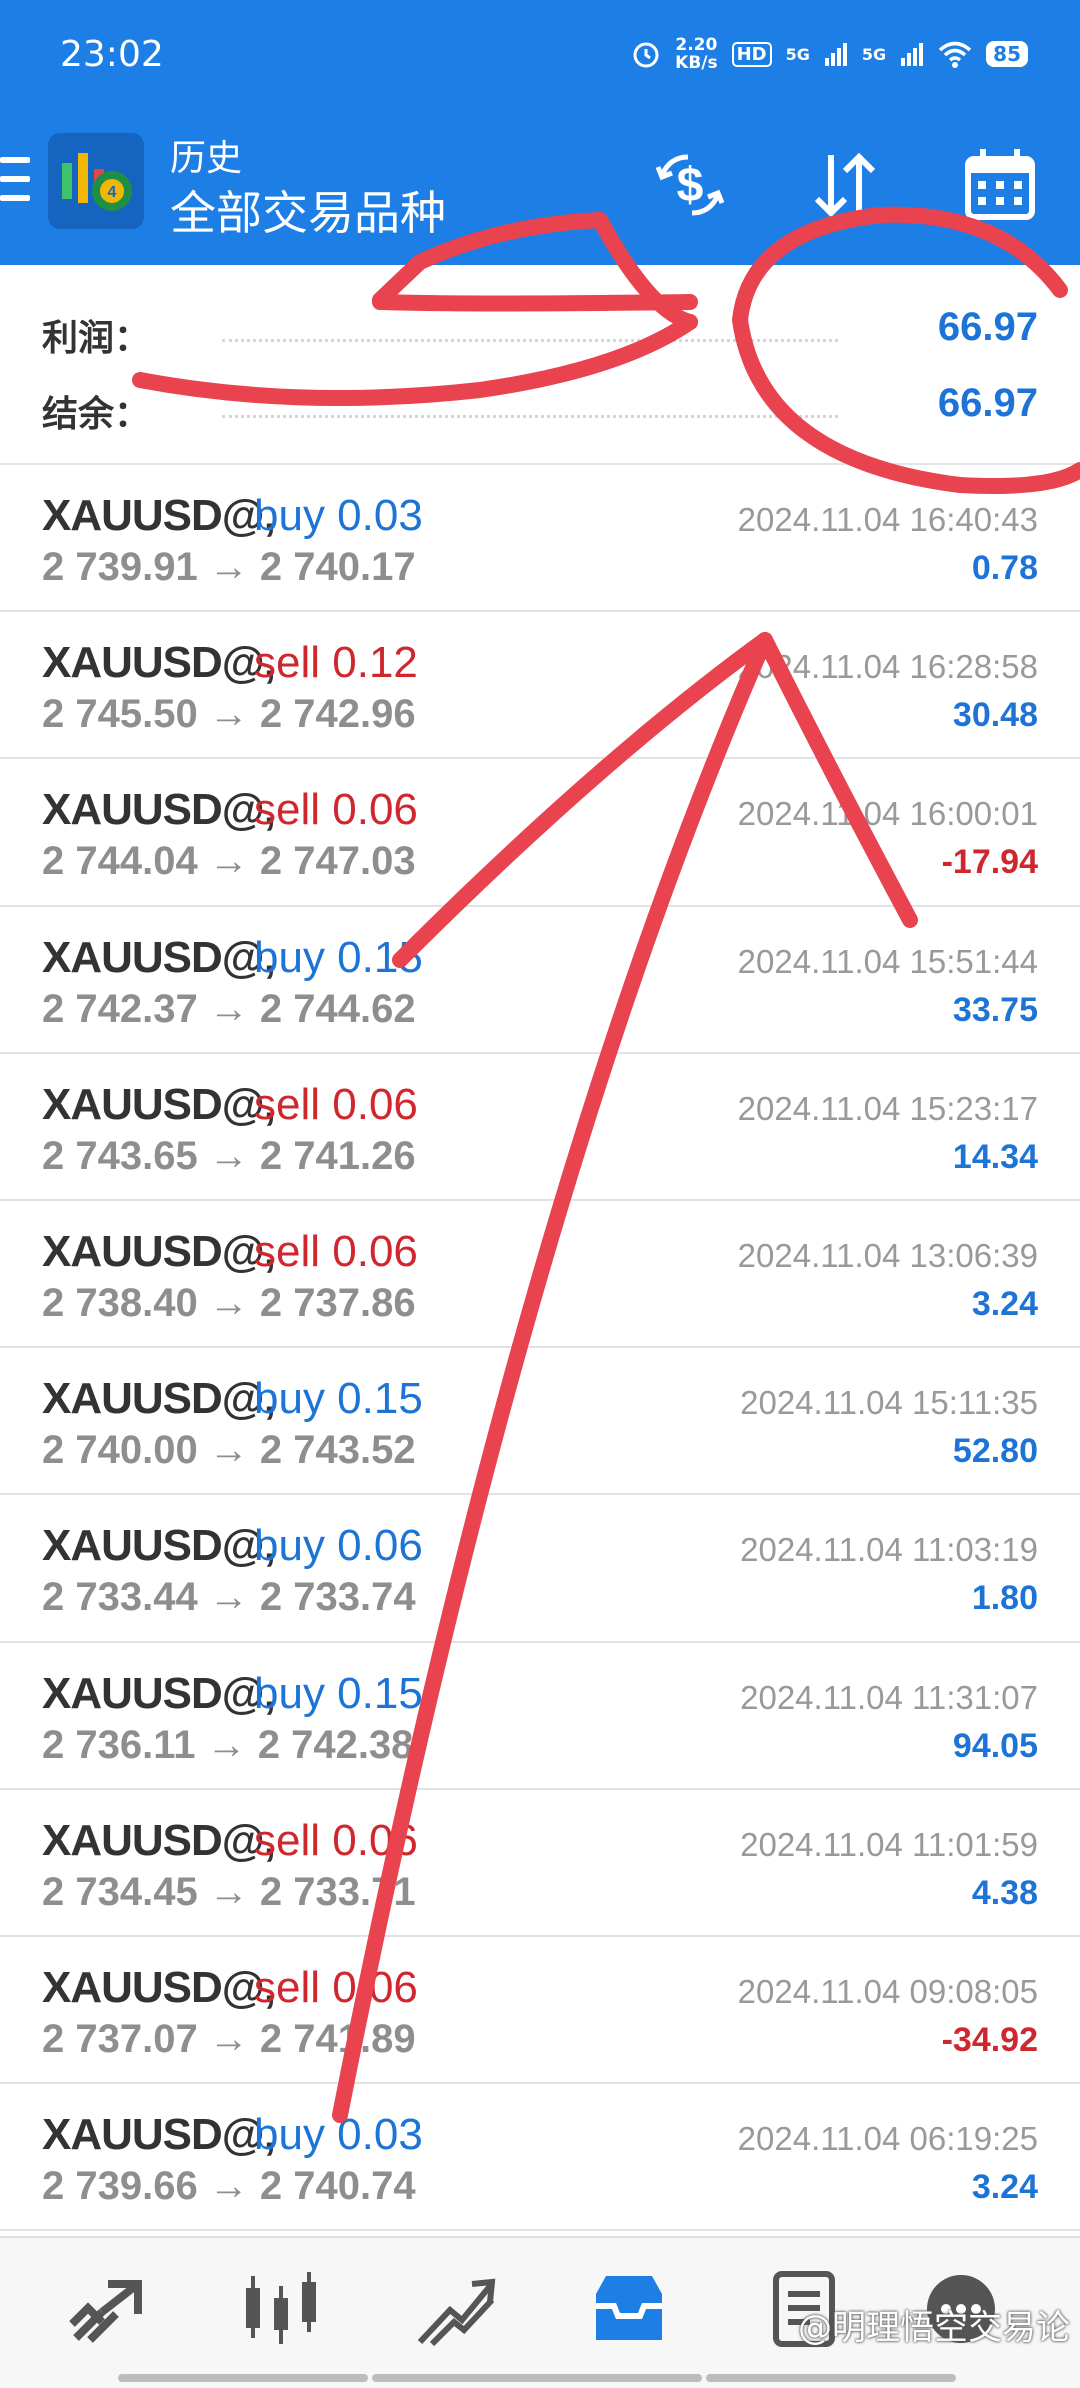 This screenshot has height=2388, width=1080. I want to click on trade-time: 2024.11.04 16:00:01, so click(887, 814).